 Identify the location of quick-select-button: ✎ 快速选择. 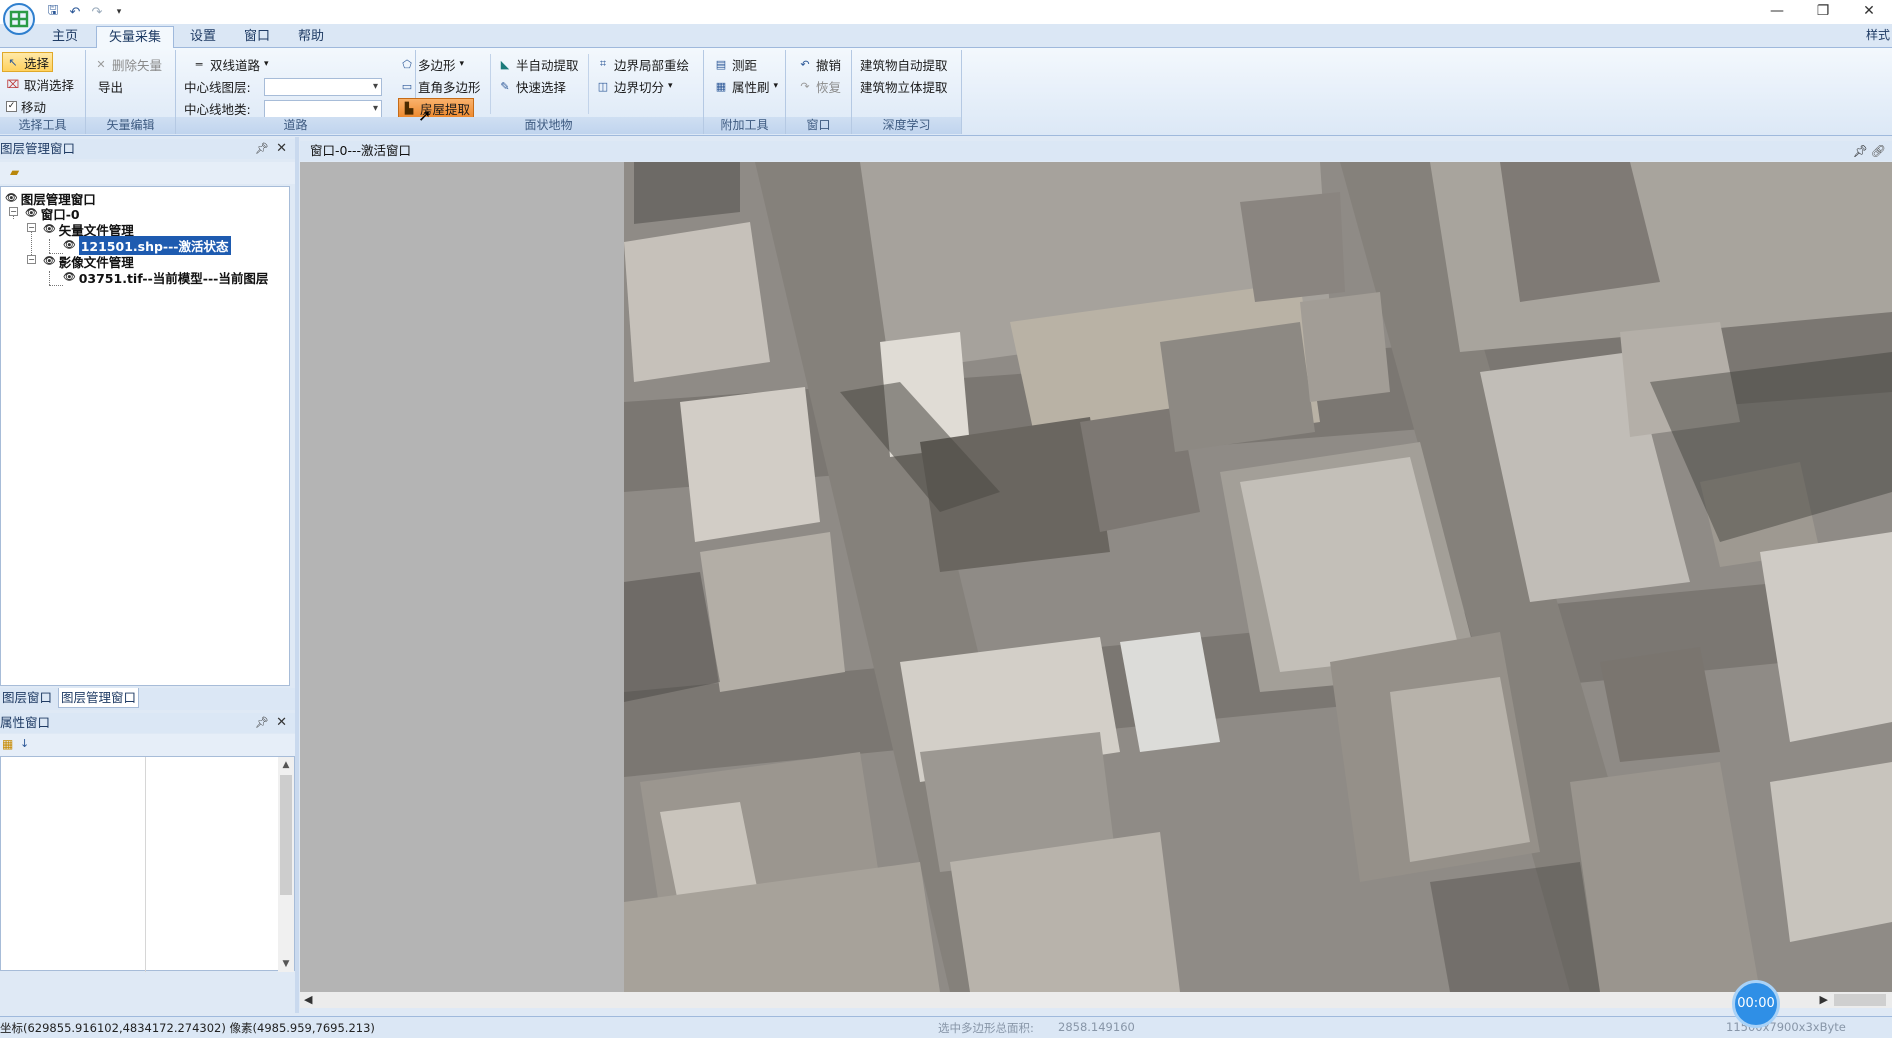
(532, 86).